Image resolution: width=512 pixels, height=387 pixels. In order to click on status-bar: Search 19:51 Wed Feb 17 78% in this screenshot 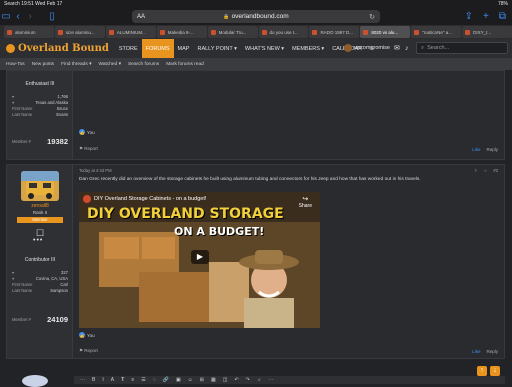, I will do `click(256, 4)`.